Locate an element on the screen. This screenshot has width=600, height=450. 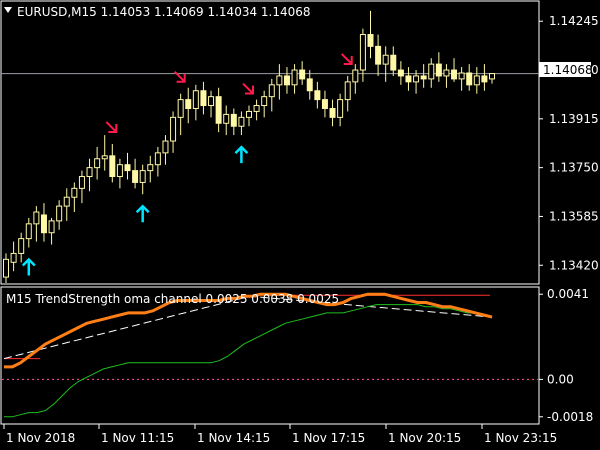
price-tick-label: 1.13420 is located at coordinates (574, 265).